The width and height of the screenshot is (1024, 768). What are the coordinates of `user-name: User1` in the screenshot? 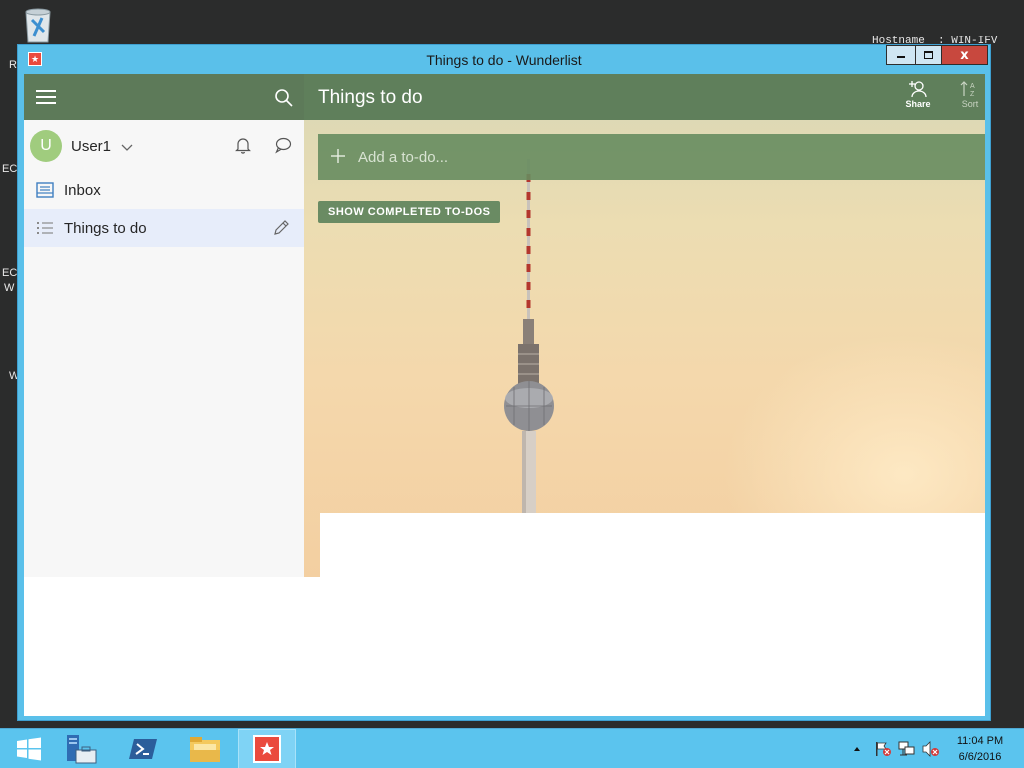 It's located at (91, 146).